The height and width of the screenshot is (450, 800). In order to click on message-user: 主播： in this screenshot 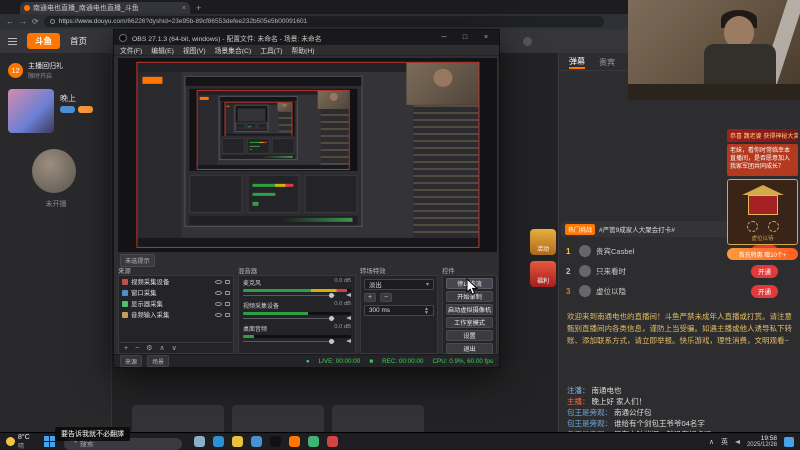, I will do `click(578, 401)`.